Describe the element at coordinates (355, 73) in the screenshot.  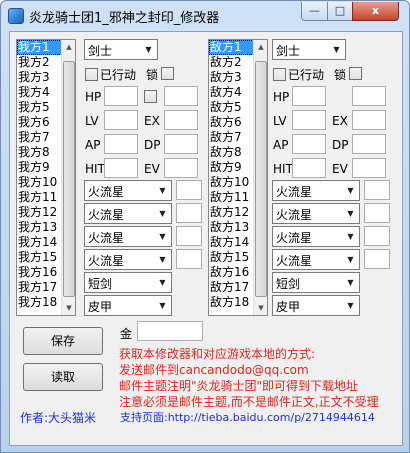
I see `enemy-lock-checkbox` at that location.